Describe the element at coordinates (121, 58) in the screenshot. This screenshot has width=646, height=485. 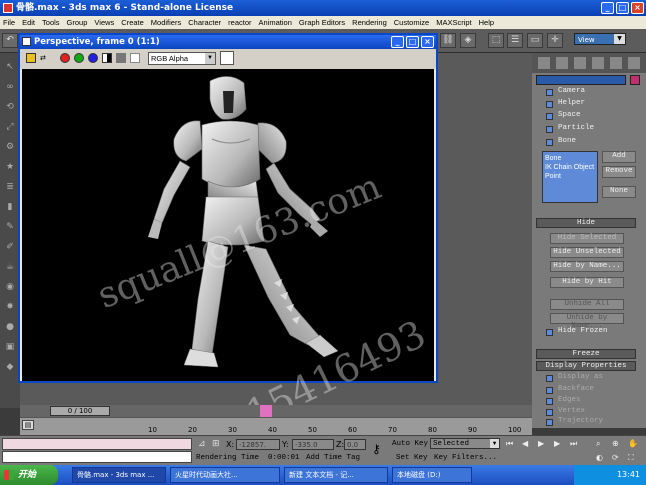
I see `monochrome-icon` at that location.